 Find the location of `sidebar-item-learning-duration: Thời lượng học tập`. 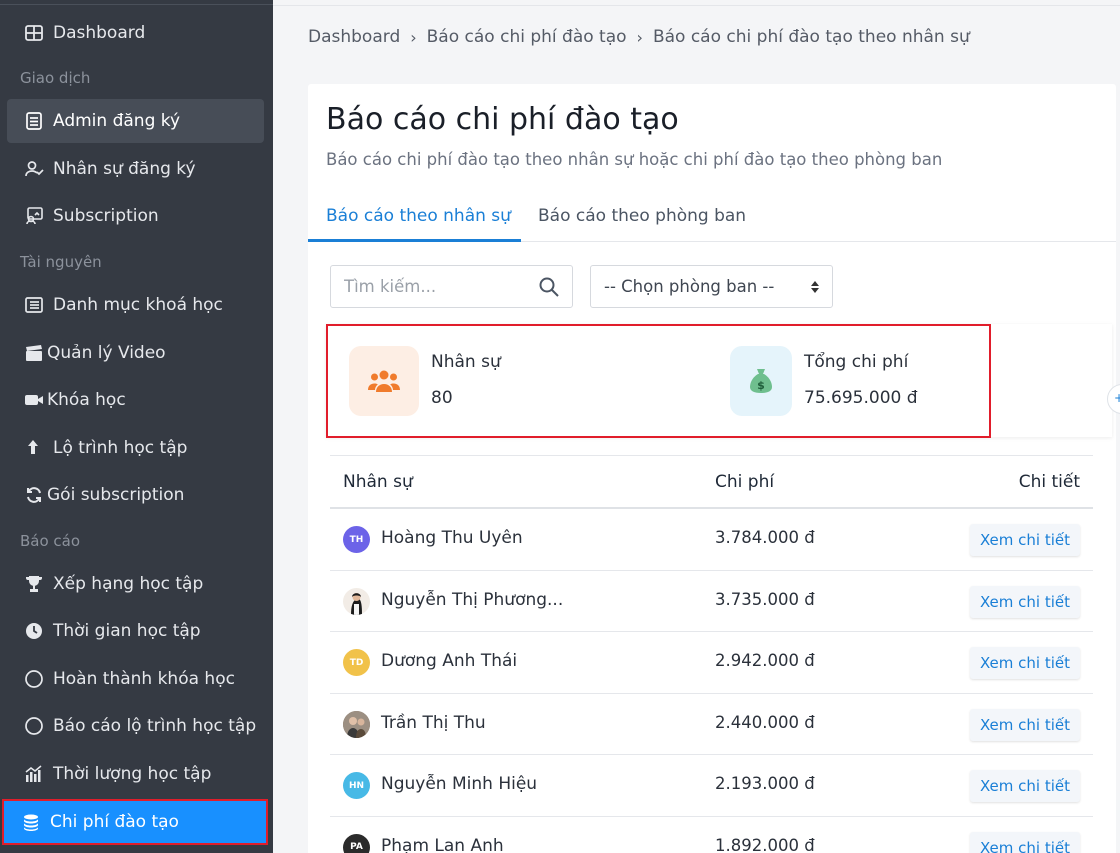

sidebar-item-learning-duration: Thời lượng học tập is located at coordinates (135, 774).